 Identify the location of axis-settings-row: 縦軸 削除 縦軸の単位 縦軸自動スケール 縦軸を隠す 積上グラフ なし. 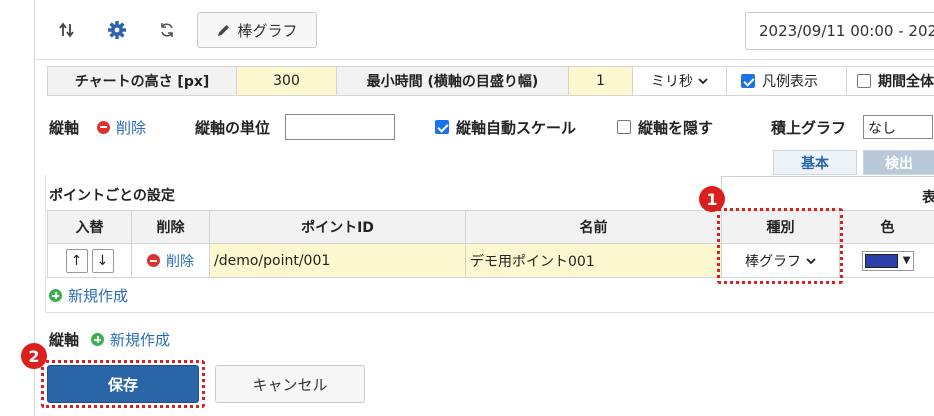
(491, 128).